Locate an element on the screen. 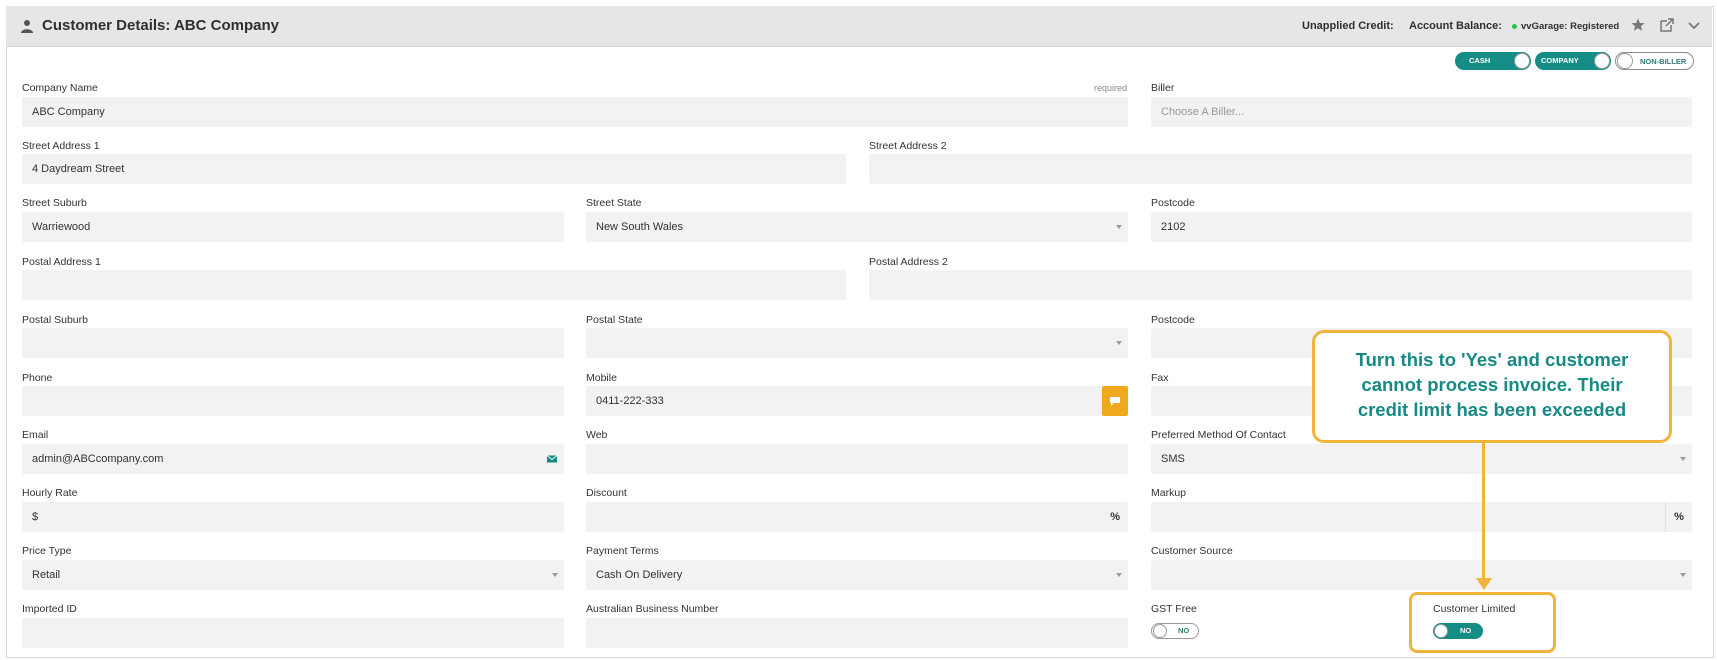  company-knob is located at coordinates (1602, 61).